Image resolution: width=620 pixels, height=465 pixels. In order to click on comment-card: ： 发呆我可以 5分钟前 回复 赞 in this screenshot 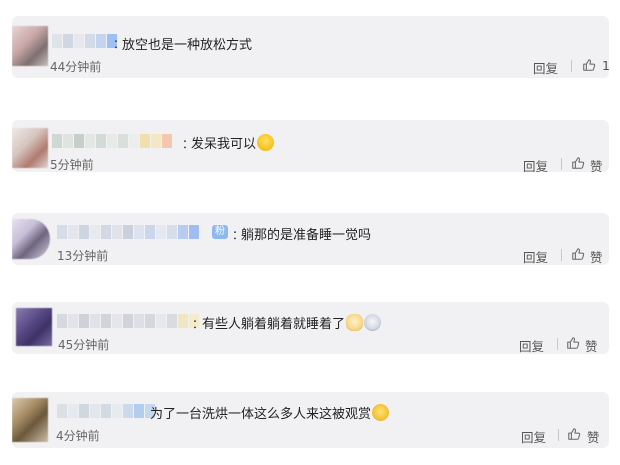, I will do `click(310, 146)`.